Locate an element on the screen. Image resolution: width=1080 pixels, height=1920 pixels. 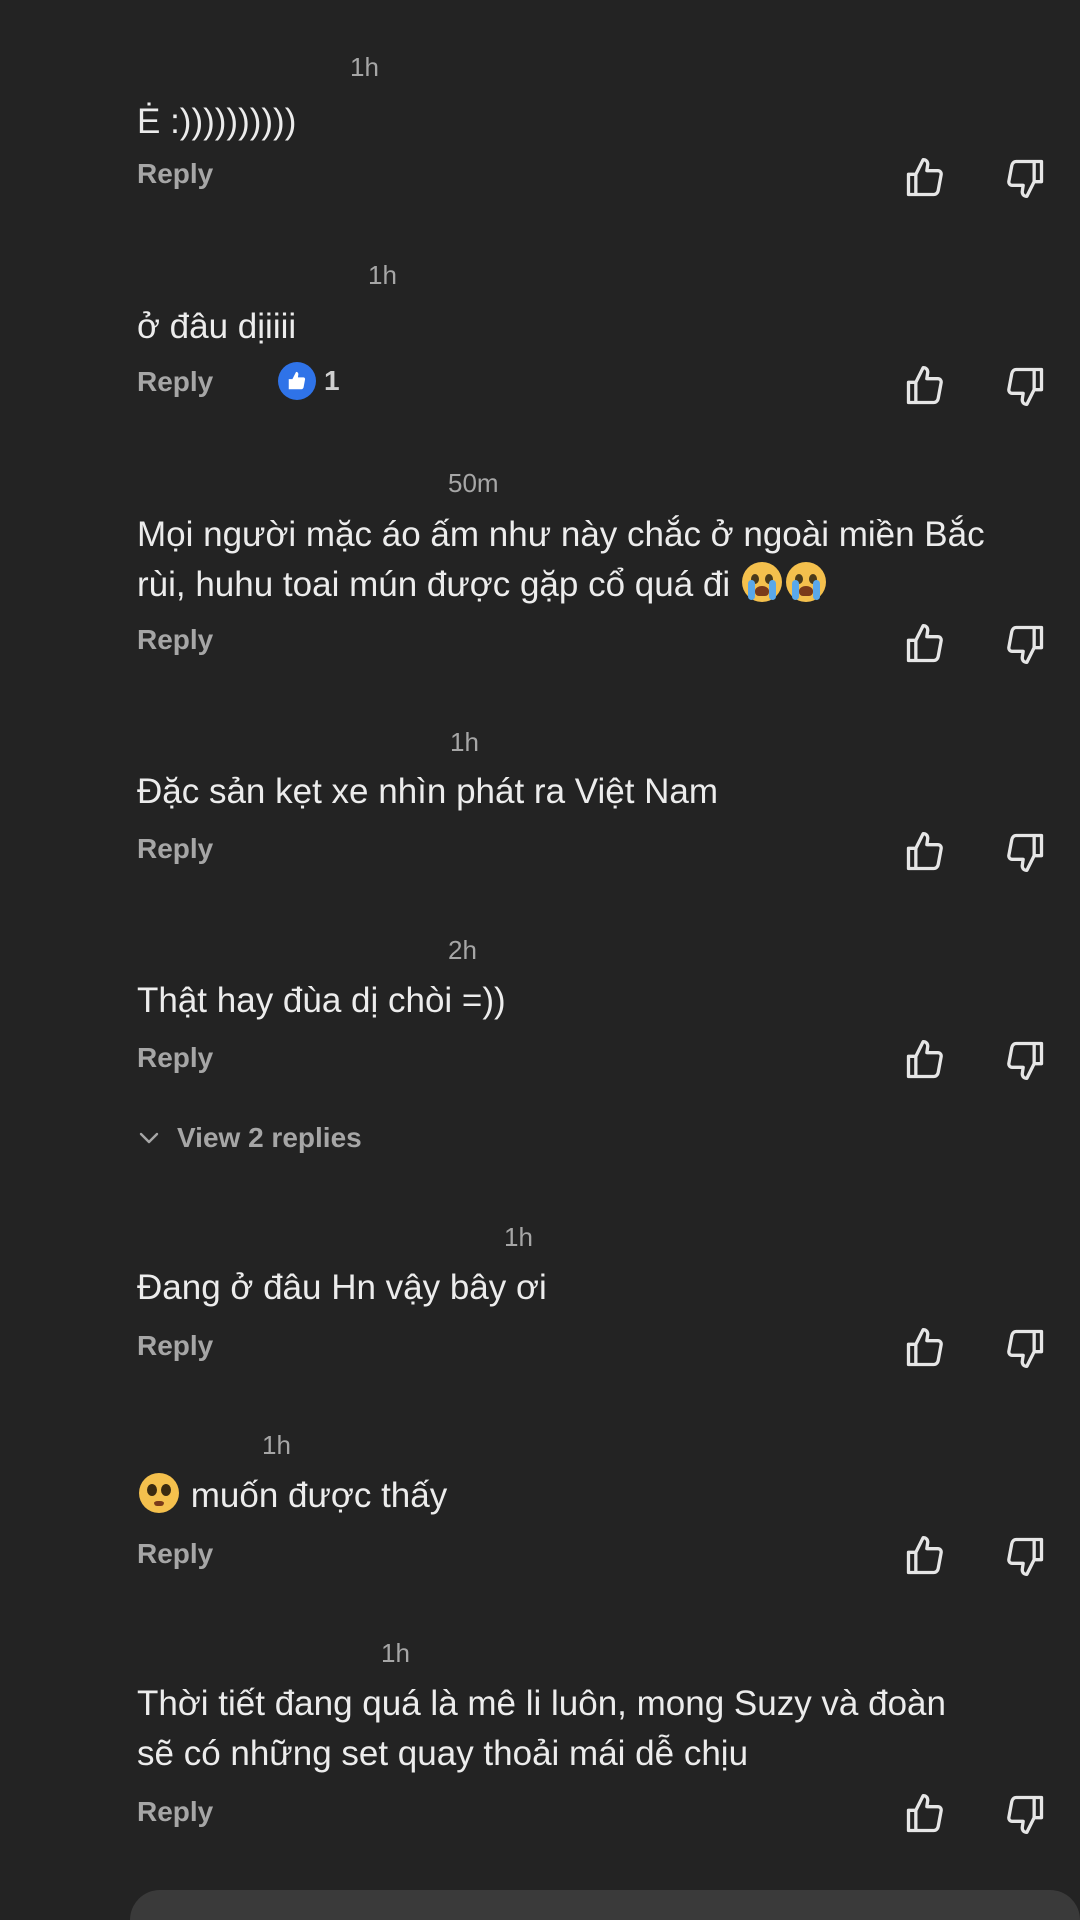
comment-text: ở đâu dịiiii is located at coordinates (217, 326).